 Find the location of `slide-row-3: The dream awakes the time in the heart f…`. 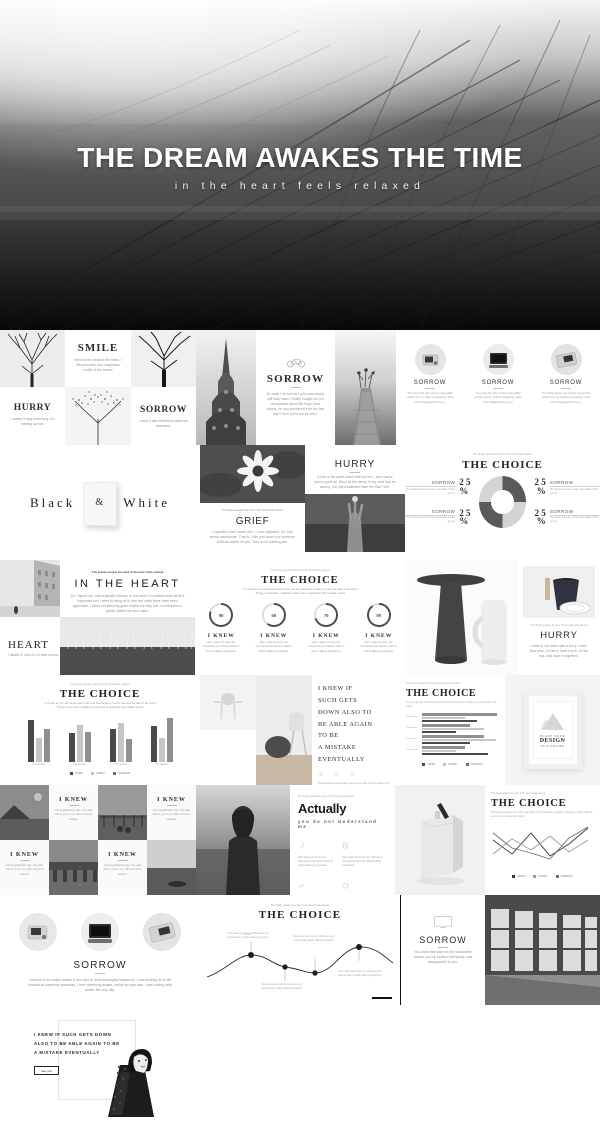

slide-row-3: The dream awakes the time in the heart f… is located at coordinates (300, 617).